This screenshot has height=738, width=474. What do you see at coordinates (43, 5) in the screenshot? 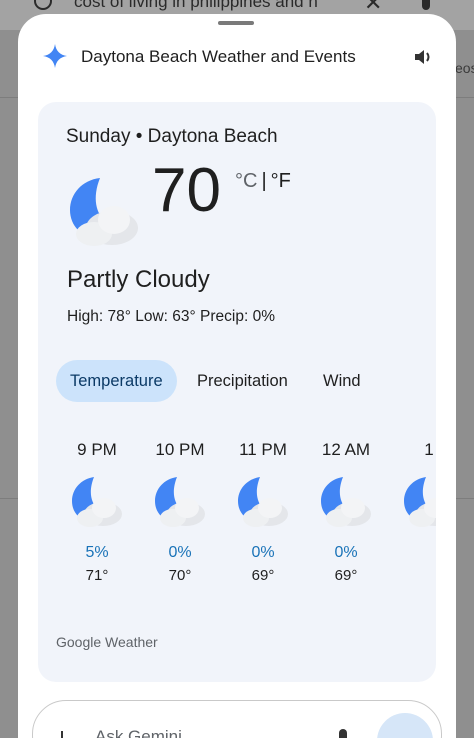
I see `search-icon` at bounding box center [43, 5].